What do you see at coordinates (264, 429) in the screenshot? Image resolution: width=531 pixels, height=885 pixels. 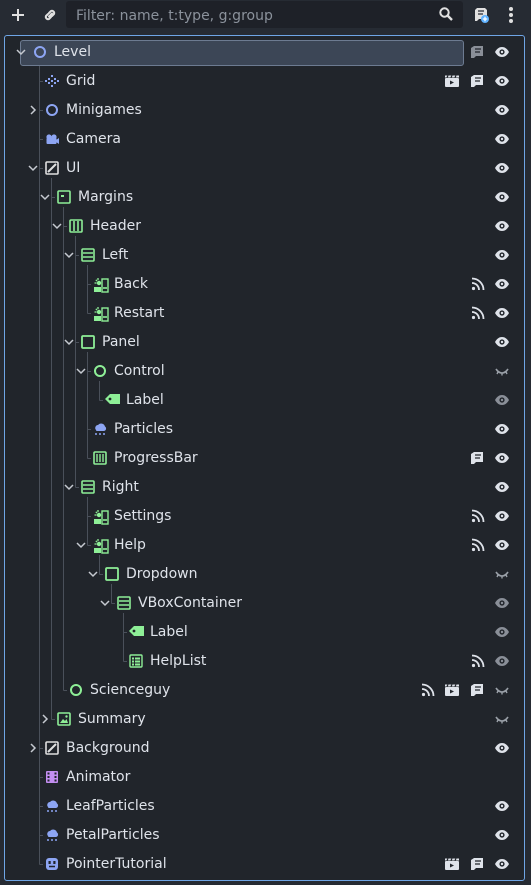 I see `tree-row-particles: Particles` at bounding box center [264, 429].